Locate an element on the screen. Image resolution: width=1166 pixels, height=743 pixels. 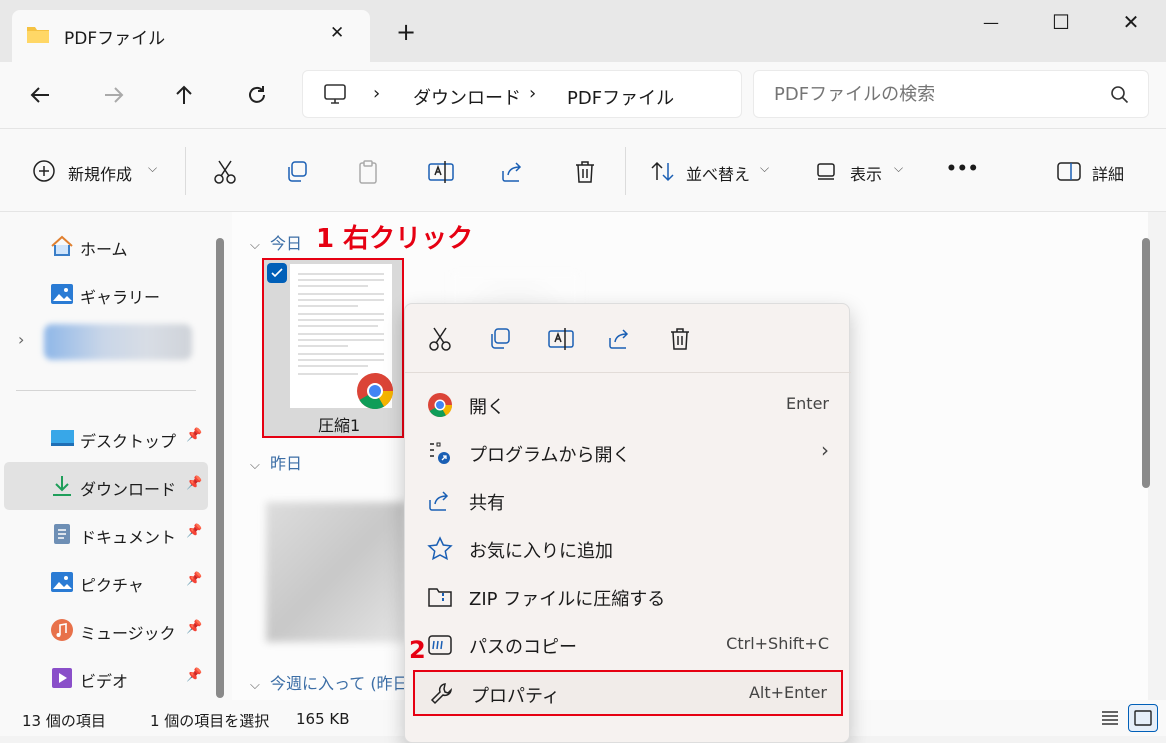
main-scrollbar is located at coordinates (1146, 363).